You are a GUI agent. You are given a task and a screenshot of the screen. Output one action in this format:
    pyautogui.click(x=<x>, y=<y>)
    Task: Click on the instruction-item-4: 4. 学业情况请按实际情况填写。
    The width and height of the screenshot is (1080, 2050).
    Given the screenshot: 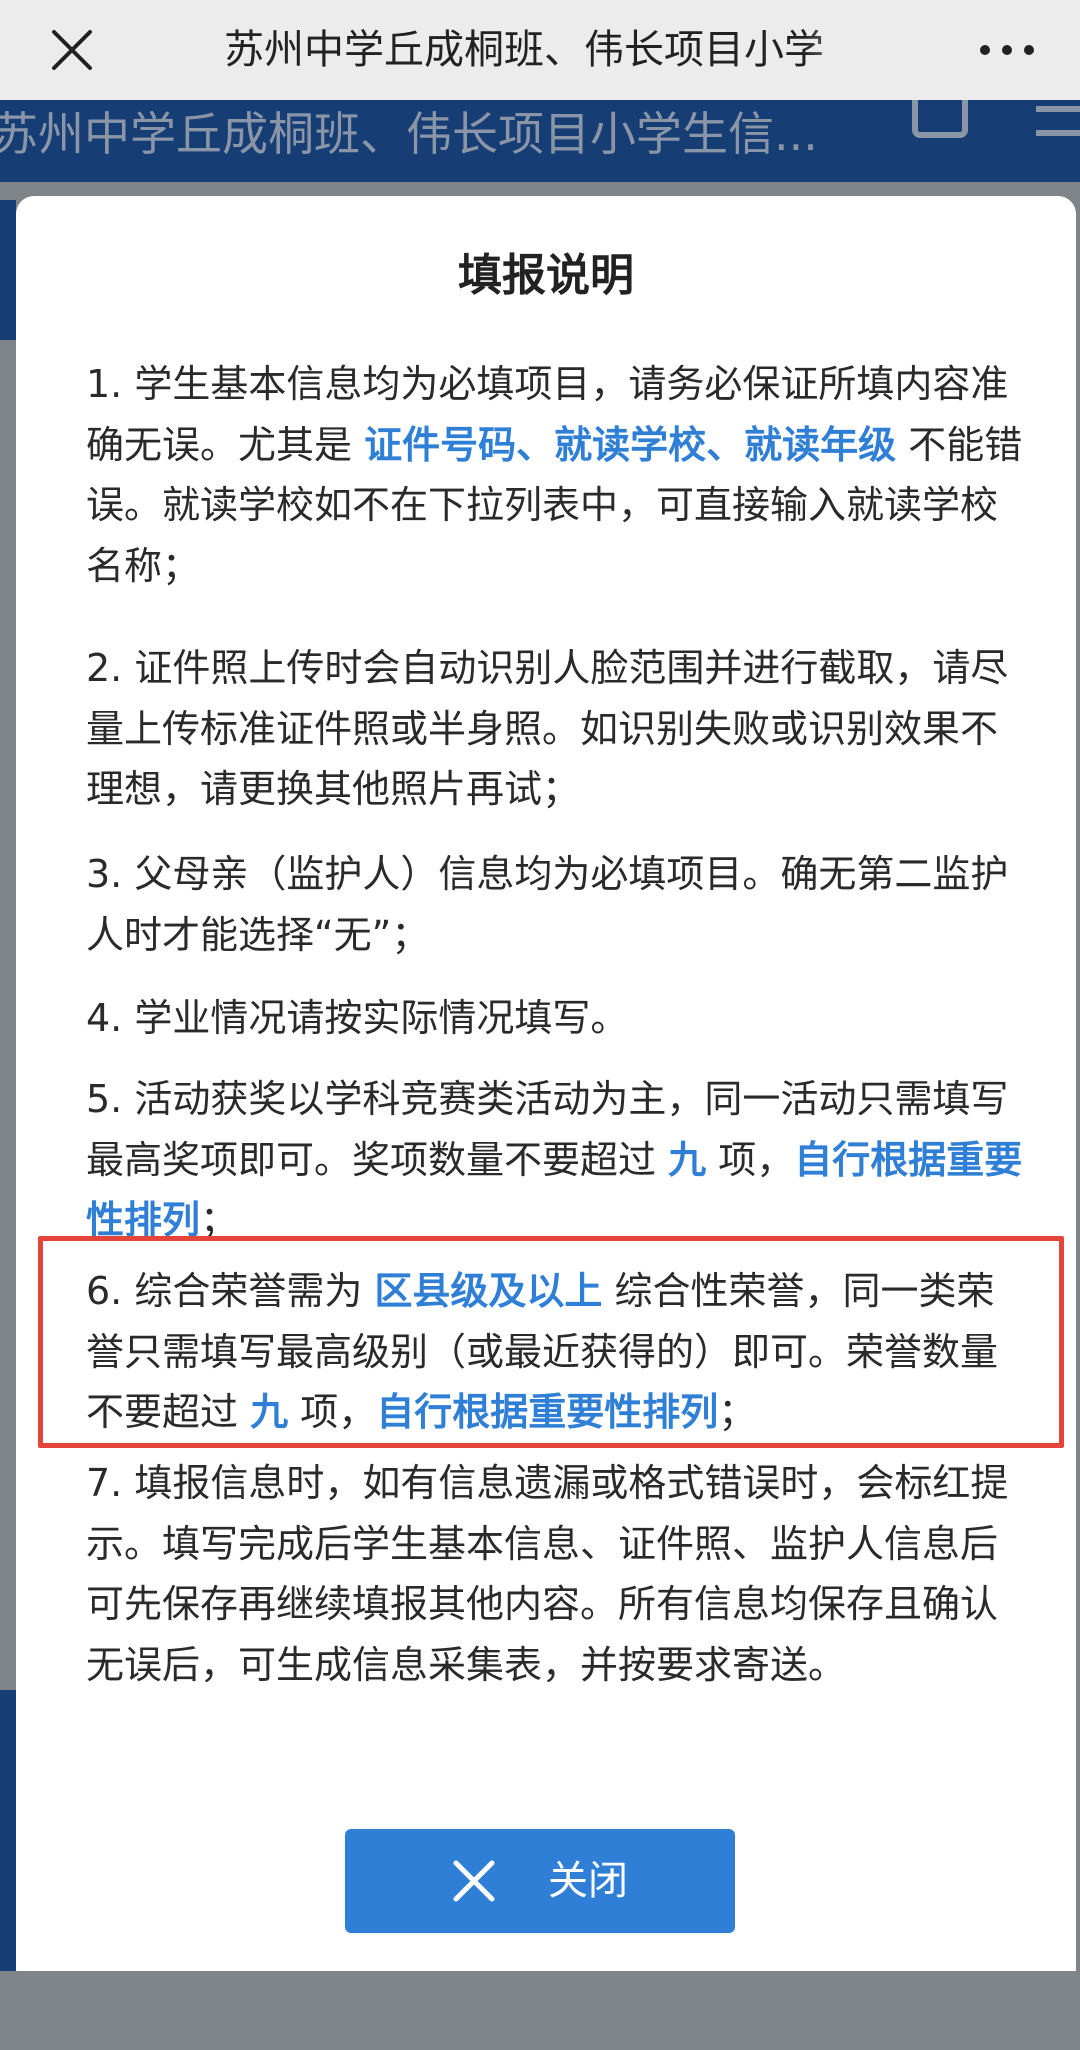 What is the action you would take?
    pyautogui.click(x=556, y=1018)
    